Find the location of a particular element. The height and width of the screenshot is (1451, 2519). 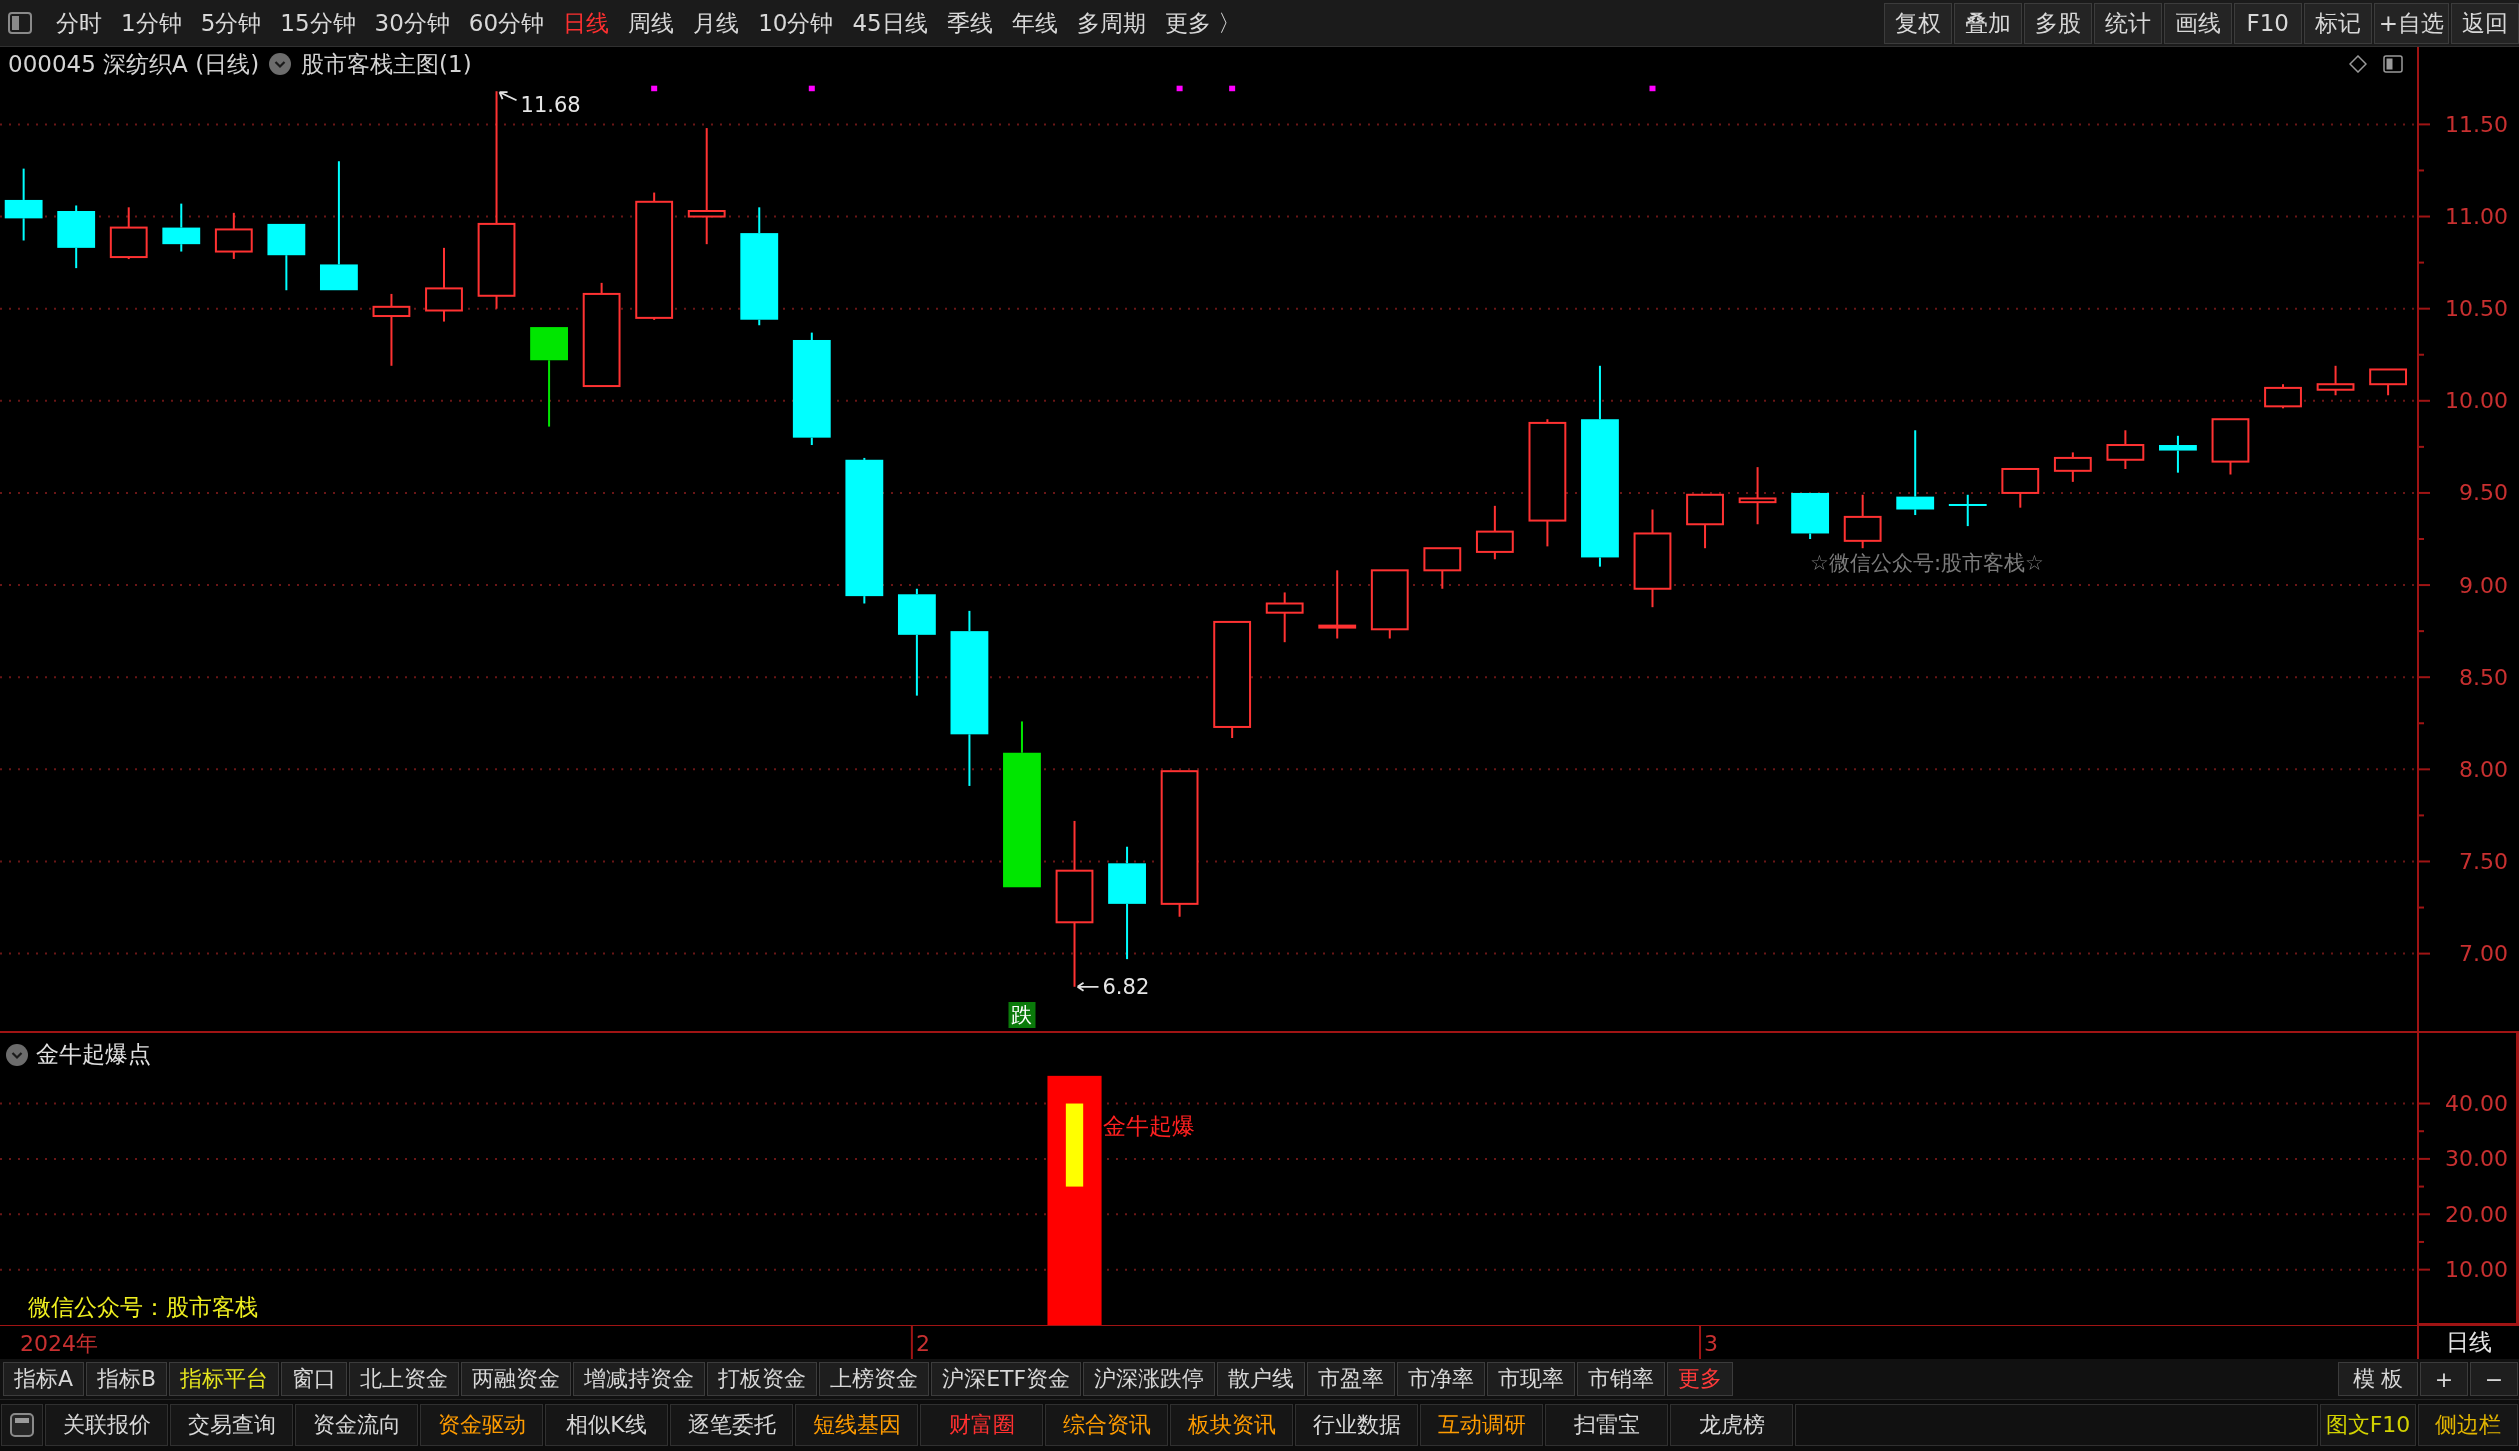

indicator-tab: 沪深ETF资金 is located at coordinates (1006, 1379).